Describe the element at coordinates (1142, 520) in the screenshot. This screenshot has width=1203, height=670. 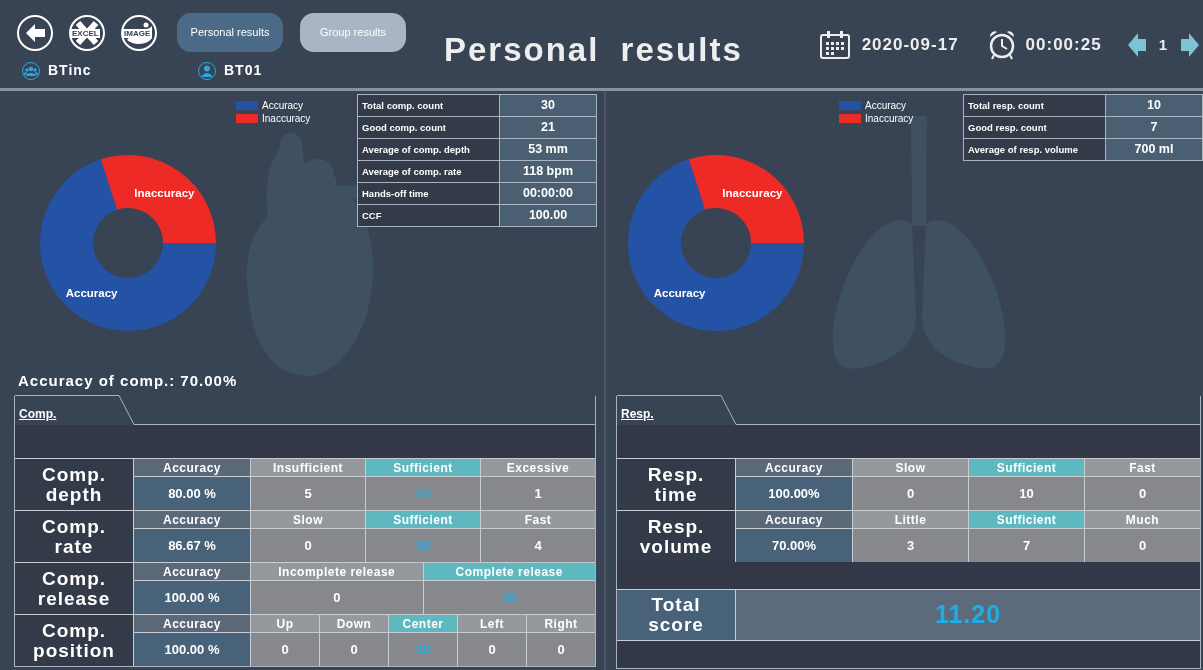
I see `column-header: Much` at that location.